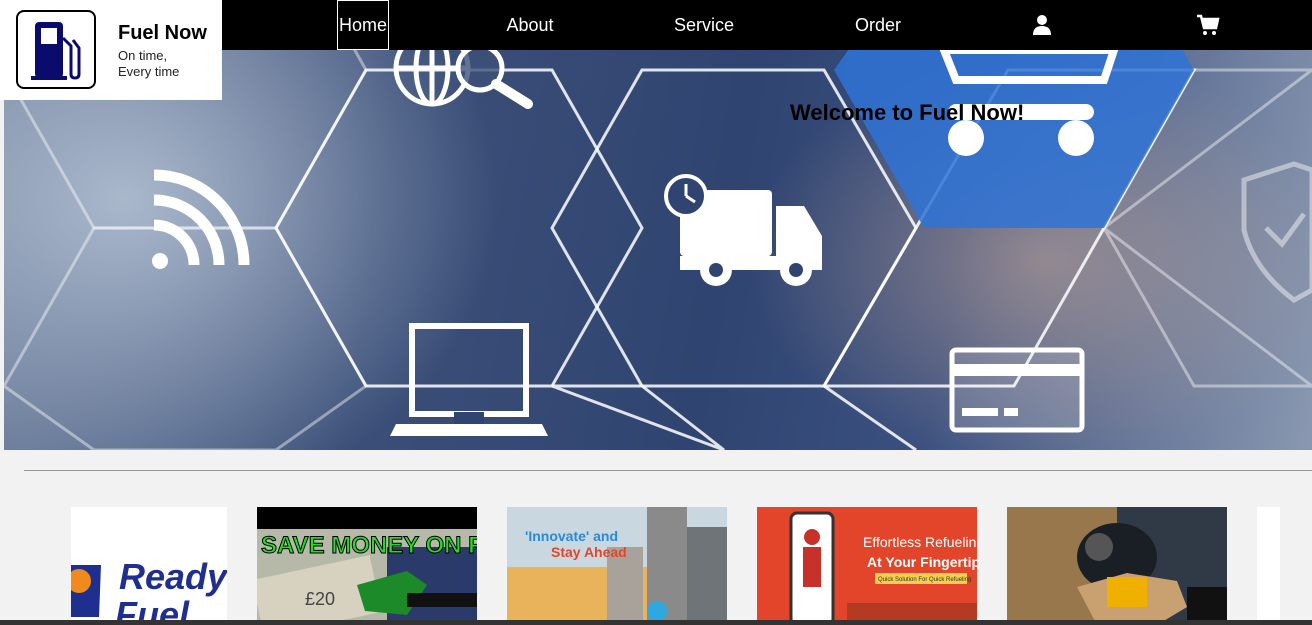  What do you see at coordinates (143, 55) in the screenshot?
I see `tagline-line-1: On time,` at bounding box center [143, 55].